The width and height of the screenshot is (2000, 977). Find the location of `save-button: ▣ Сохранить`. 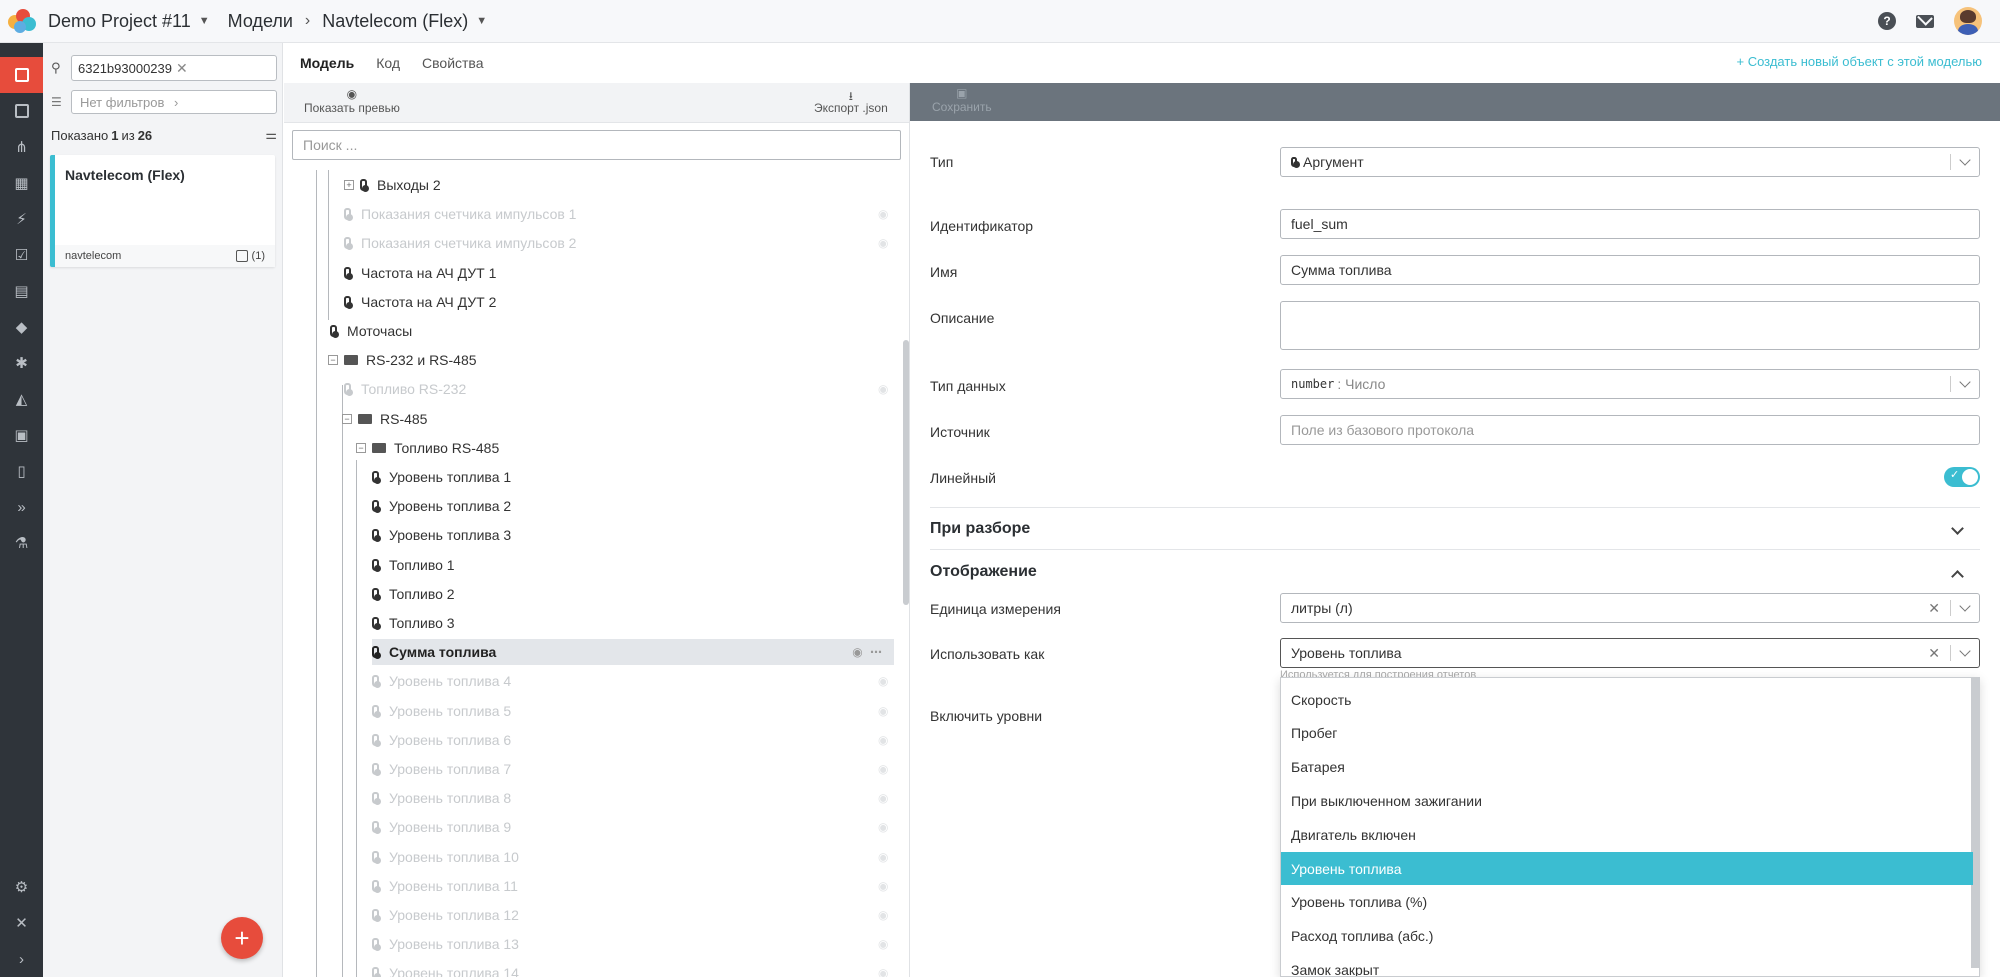

save-button: ▣ Сохранить is located at coordinates (962, 100).